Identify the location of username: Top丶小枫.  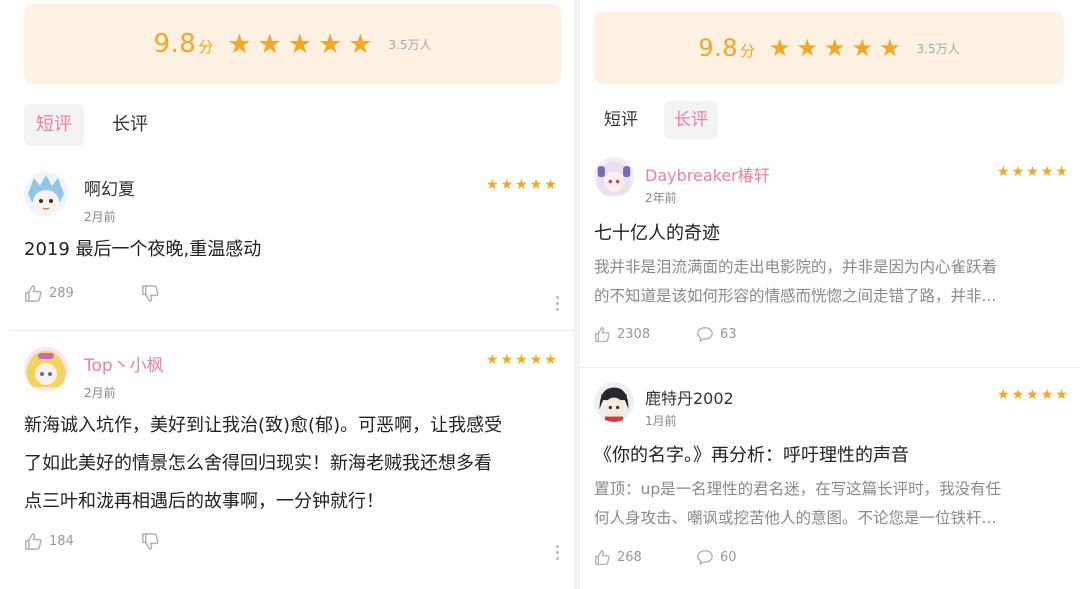
(124, 363).